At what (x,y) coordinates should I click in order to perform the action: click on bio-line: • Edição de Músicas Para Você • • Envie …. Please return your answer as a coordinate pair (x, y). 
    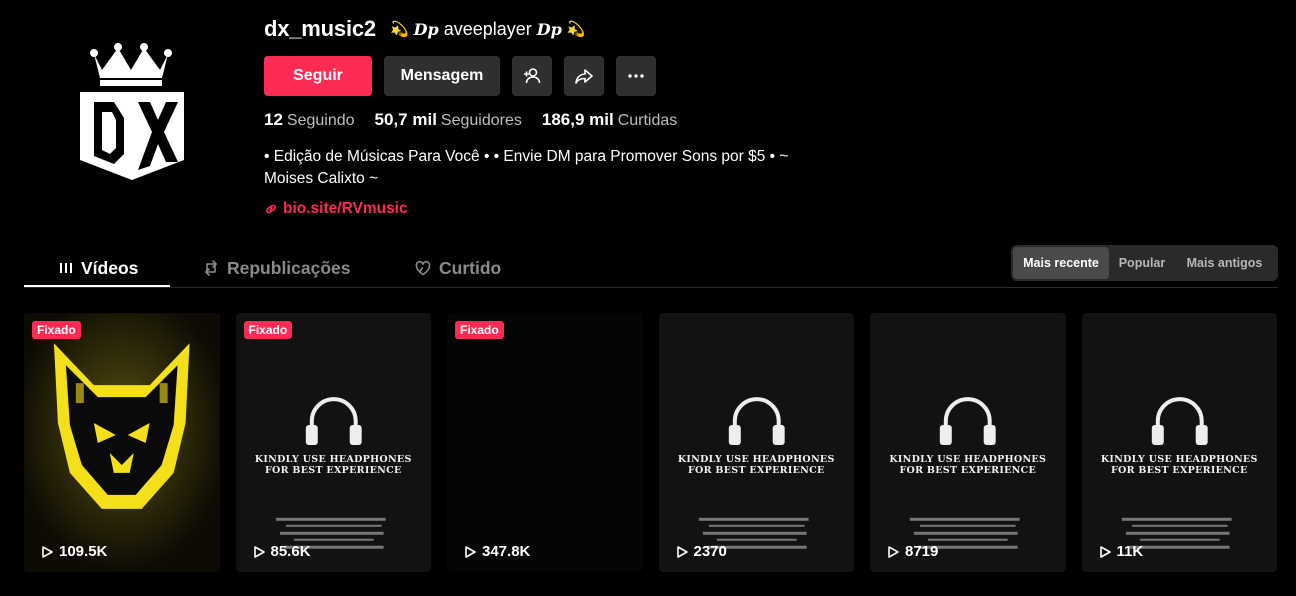
    Looking at the image, I should click on (526, 156).